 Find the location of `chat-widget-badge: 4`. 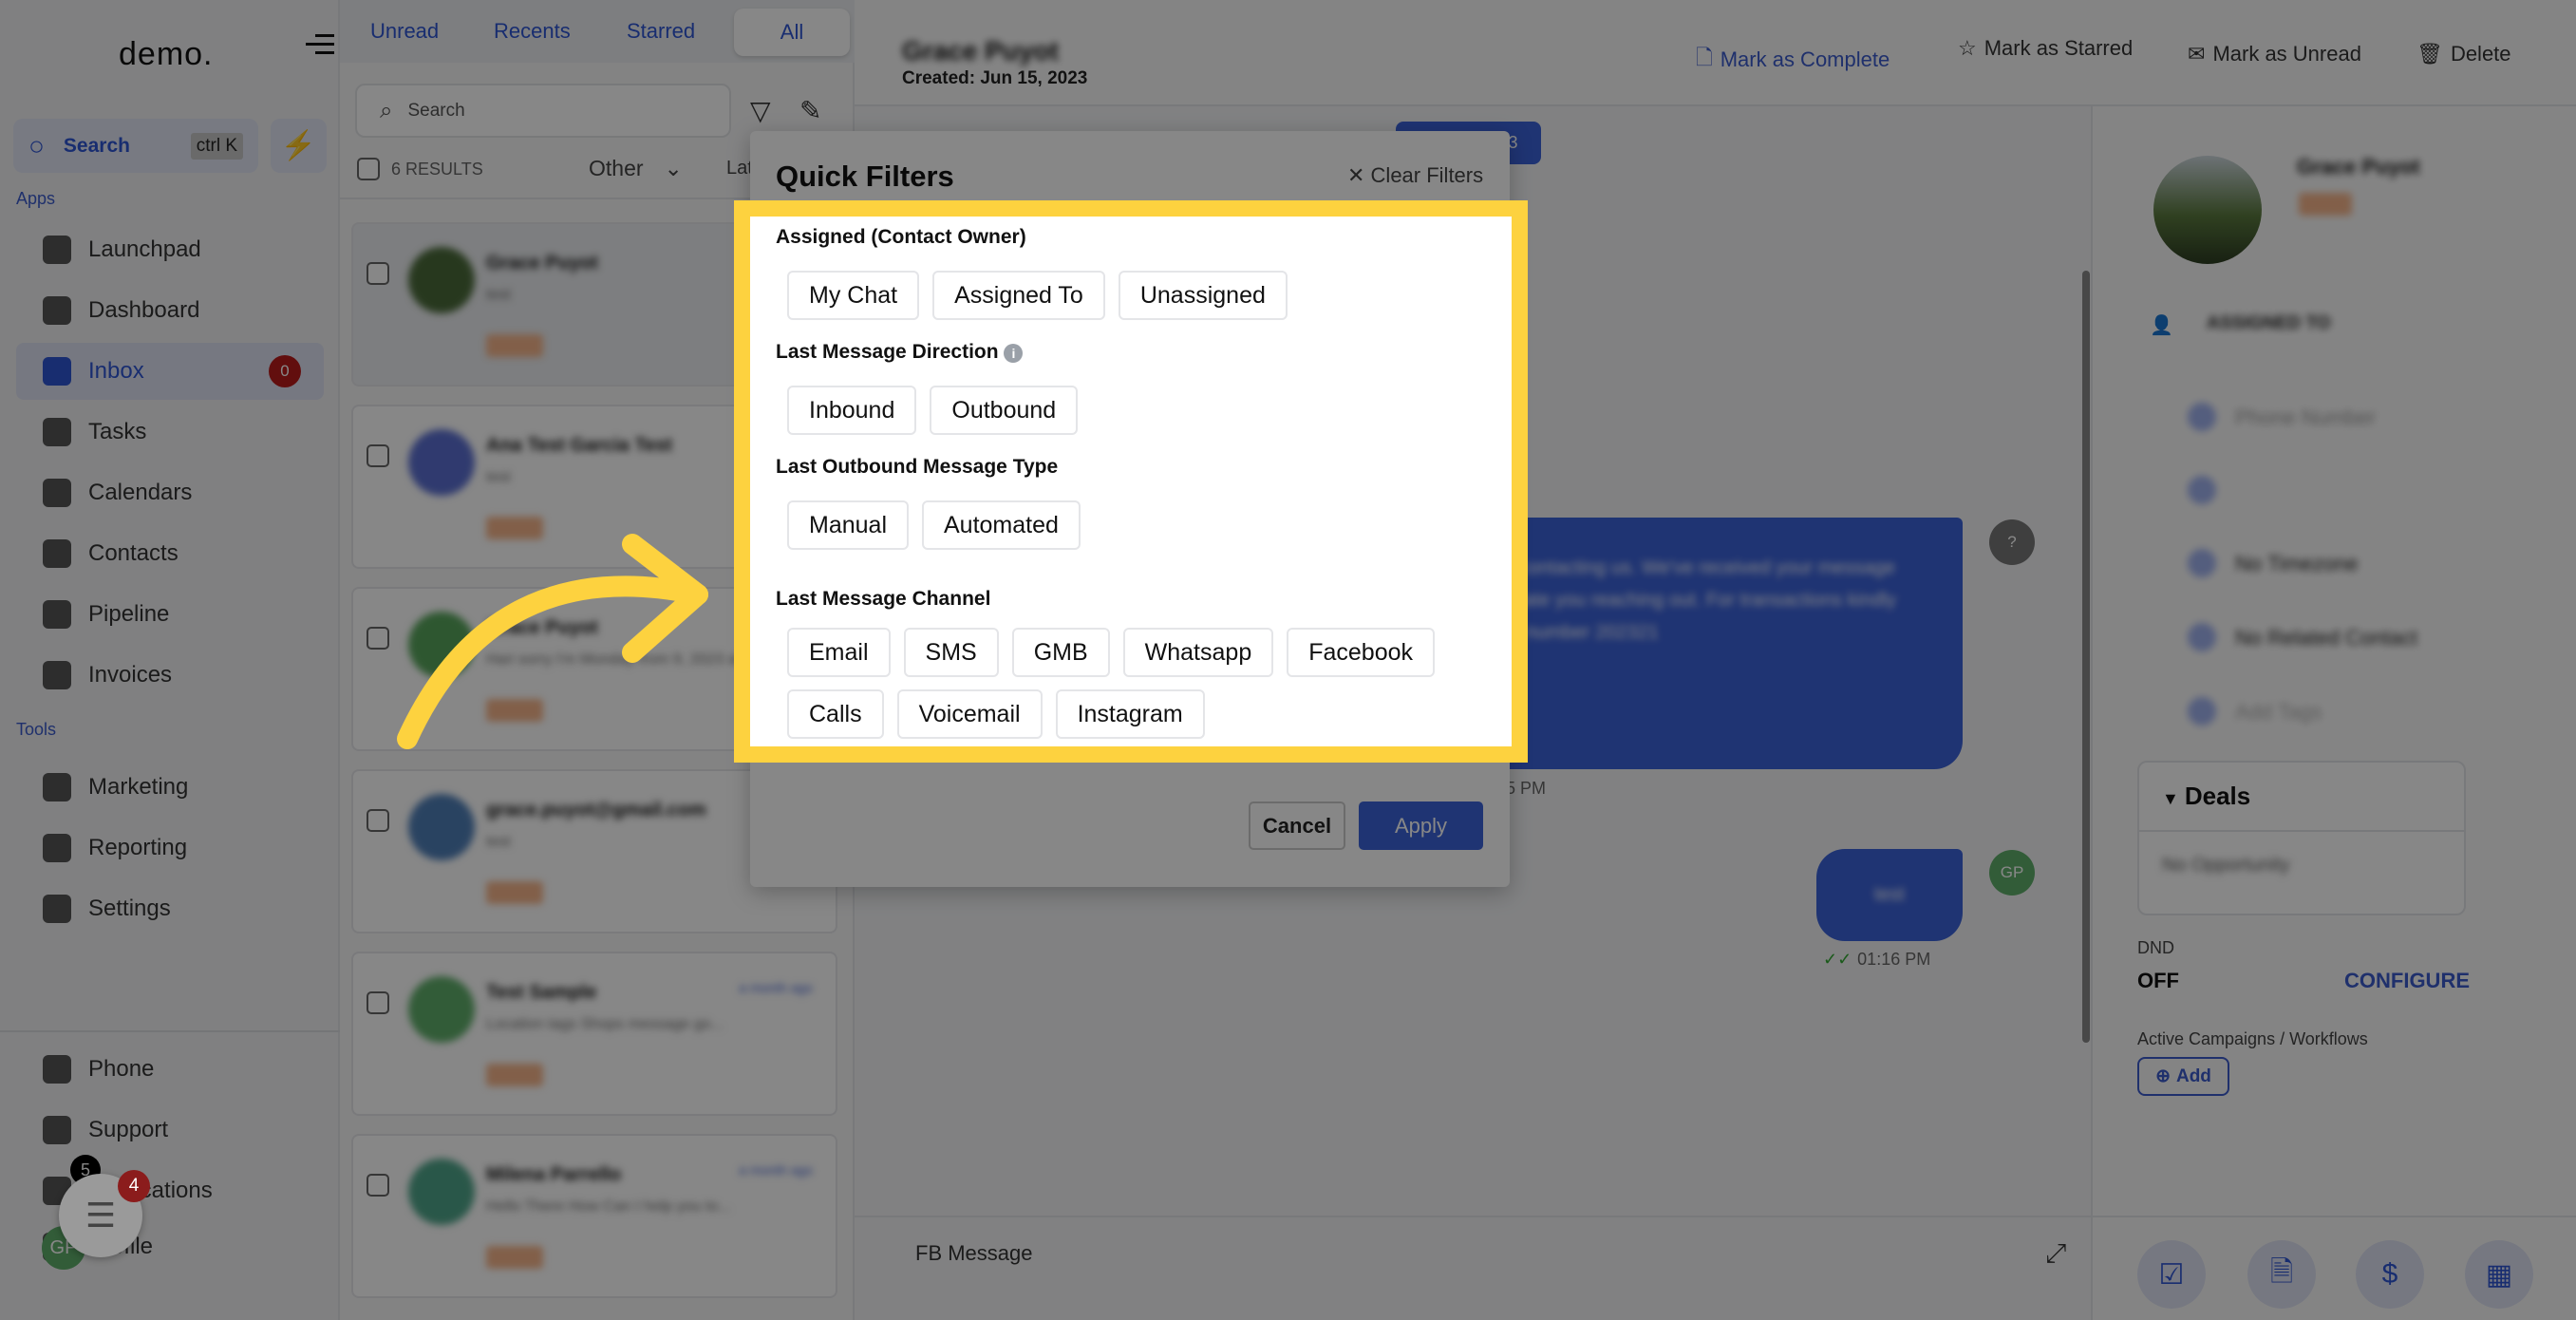

chat-widget-badge: 4 is located at coordinates (134, 1186).